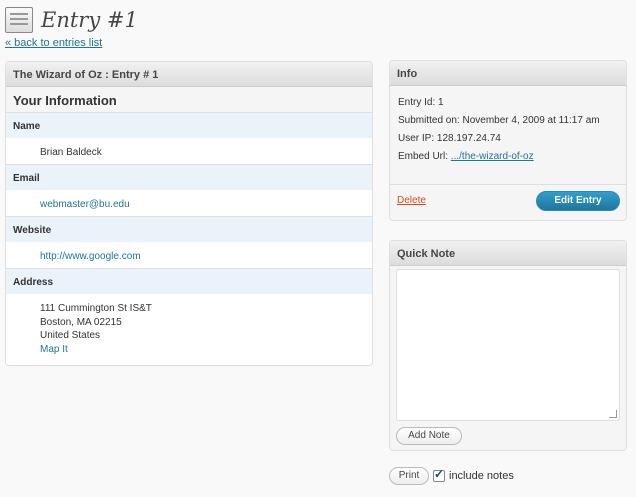  I want to click on map-it-link: Map It, so click(54, 349).